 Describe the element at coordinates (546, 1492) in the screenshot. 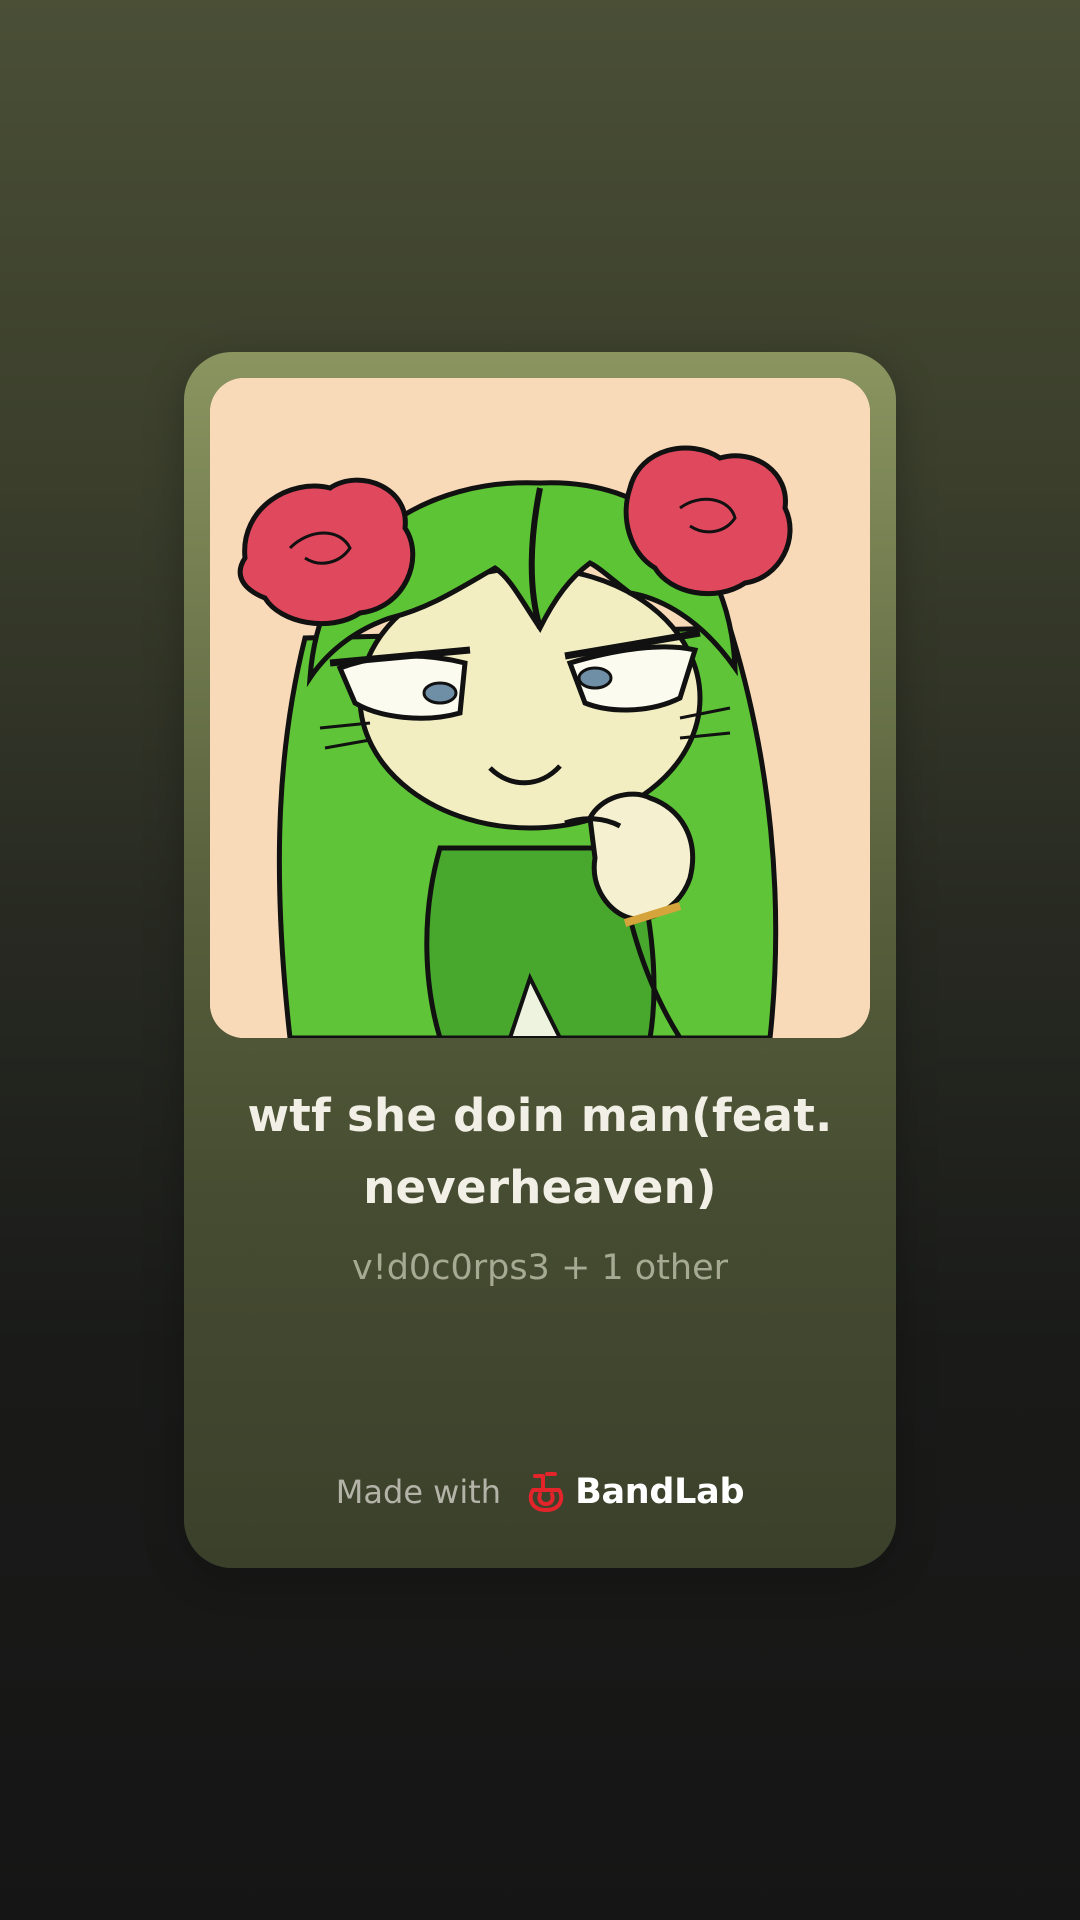

I see `bandlab-logo-icon` at that location.